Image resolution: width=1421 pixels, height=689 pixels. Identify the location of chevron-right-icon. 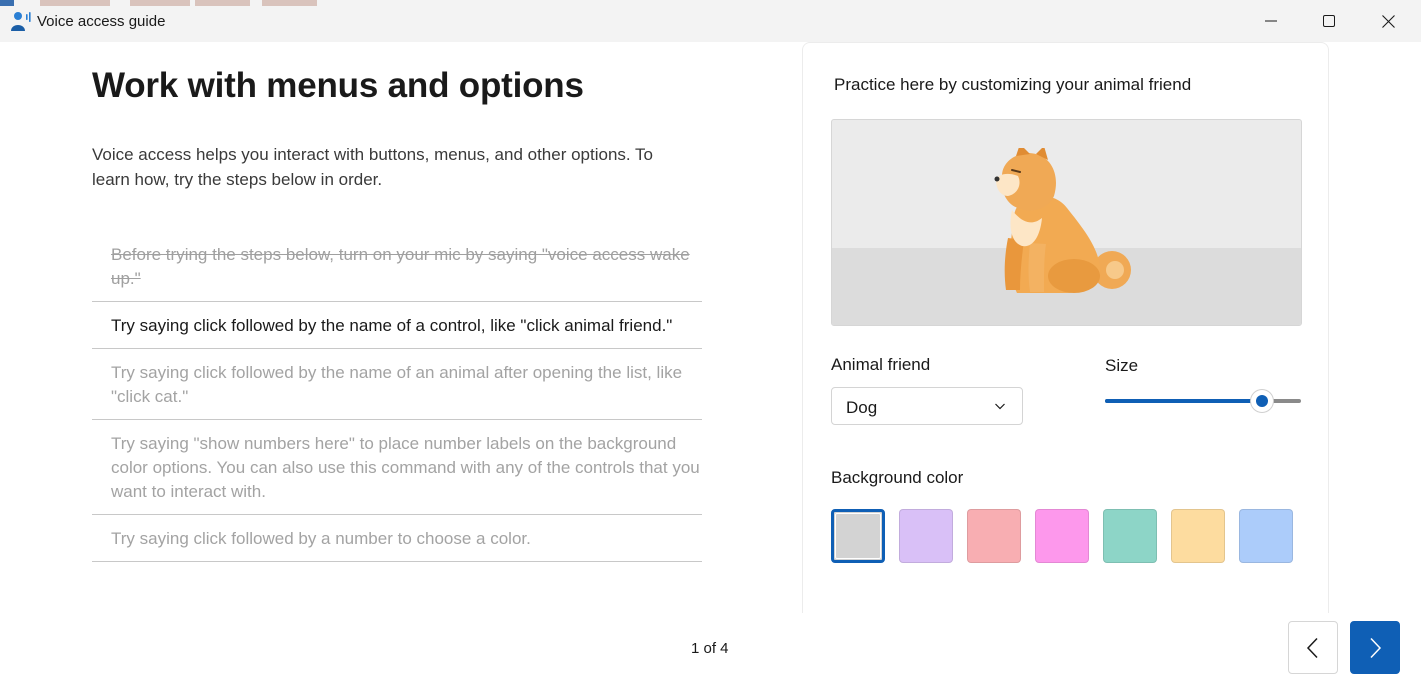
(1376, 647).